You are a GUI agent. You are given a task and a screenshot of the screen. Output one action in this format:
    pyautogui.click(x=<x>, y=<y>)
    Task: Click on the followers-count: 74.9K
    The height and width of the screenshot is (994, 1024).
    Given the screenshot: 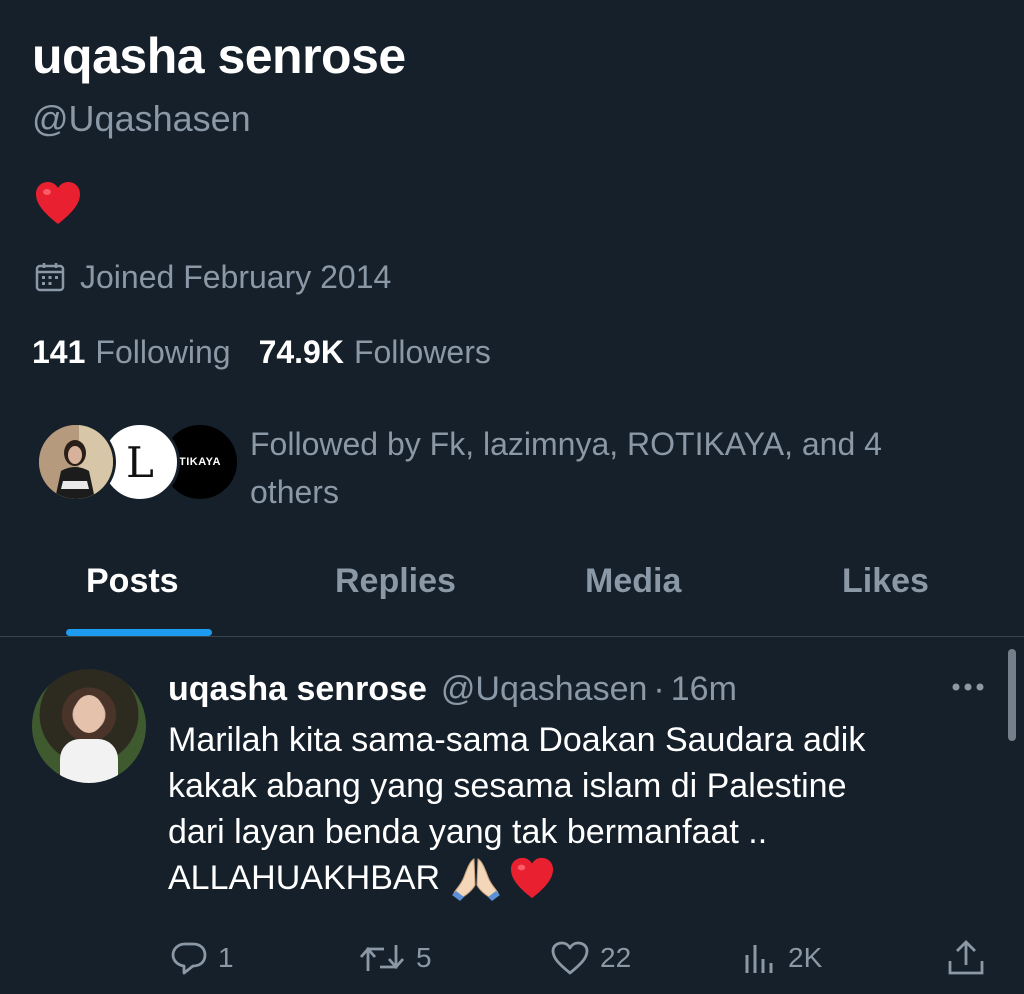 What is the action you would take?
    pyautogui.click(x=301, y=351)
    